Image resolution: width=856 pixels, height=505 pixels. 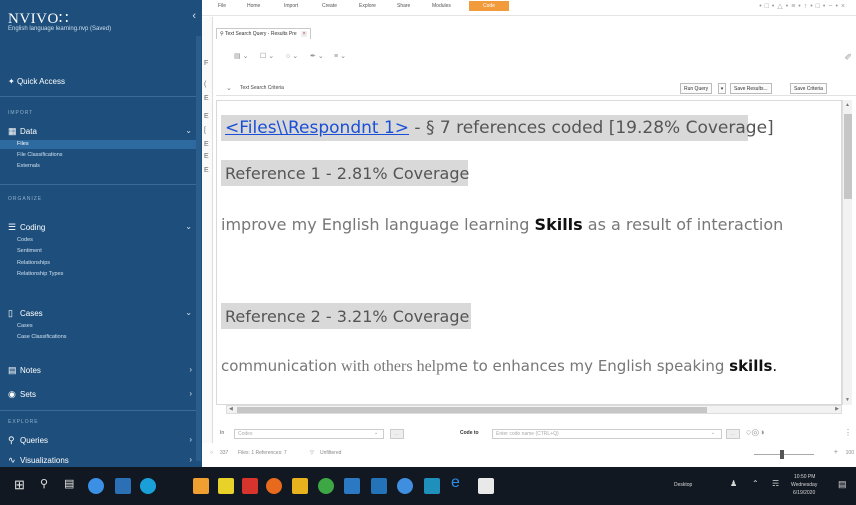 What do you see at coordinates (268, 56) in the screenshot?
I see `highlight-tool: ☐⌄` at bounding box center [268, 56].